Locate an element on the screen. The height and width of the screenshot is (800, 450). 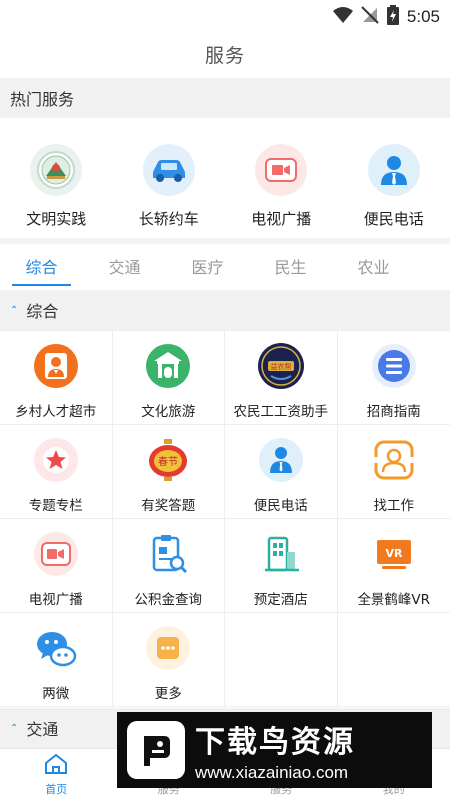
status-bar: 5:05 is located at coordinates (225, 16).